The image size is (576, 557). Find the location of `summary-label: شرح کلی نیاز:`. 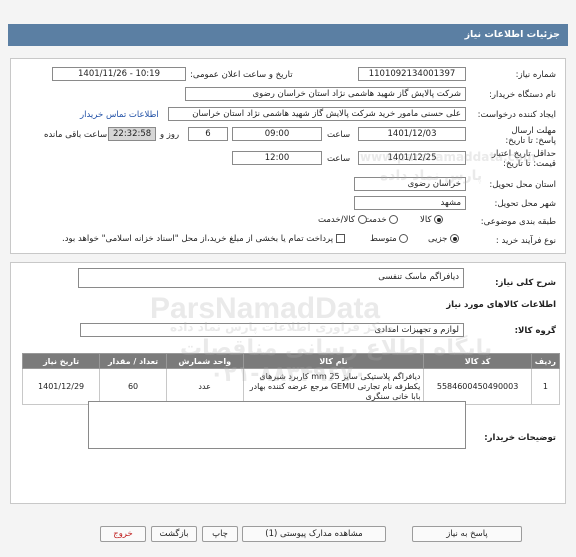

summary-label: شرح کلی نیاز: is located at coordinates (525, 283).